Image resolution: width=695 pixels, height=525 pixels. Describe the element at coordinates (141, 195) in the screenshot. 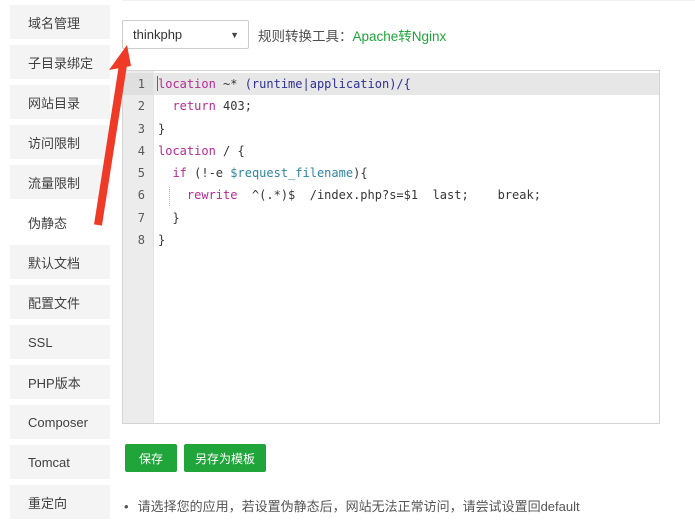

I see `line-number: 6` at that location.